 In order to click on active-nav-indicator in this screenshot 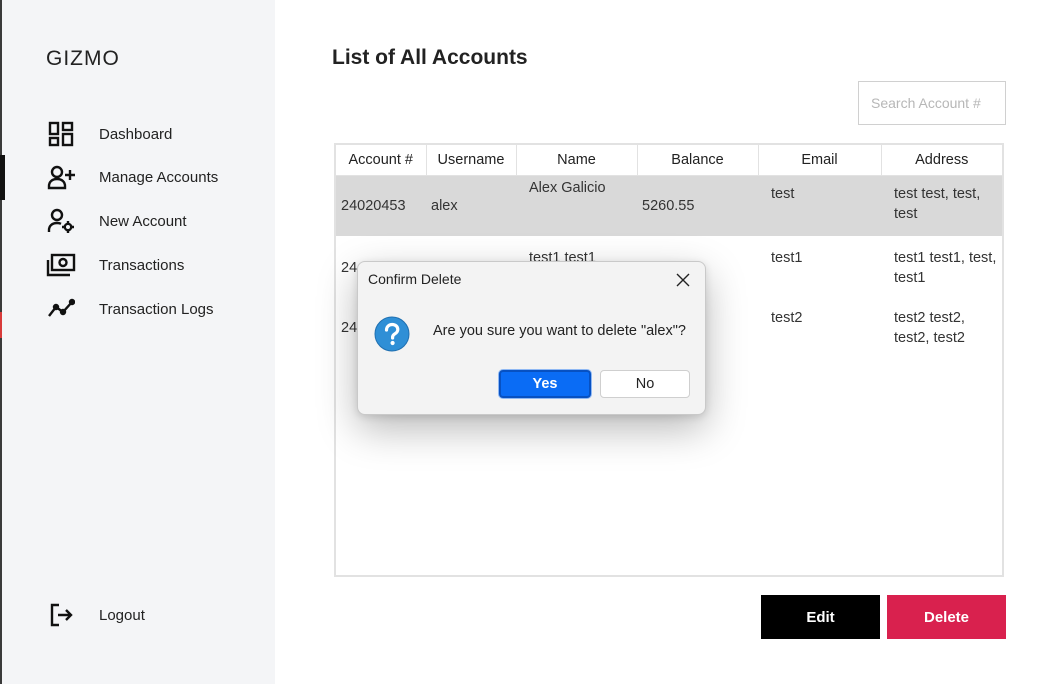, I will do `click(2, 177)`.